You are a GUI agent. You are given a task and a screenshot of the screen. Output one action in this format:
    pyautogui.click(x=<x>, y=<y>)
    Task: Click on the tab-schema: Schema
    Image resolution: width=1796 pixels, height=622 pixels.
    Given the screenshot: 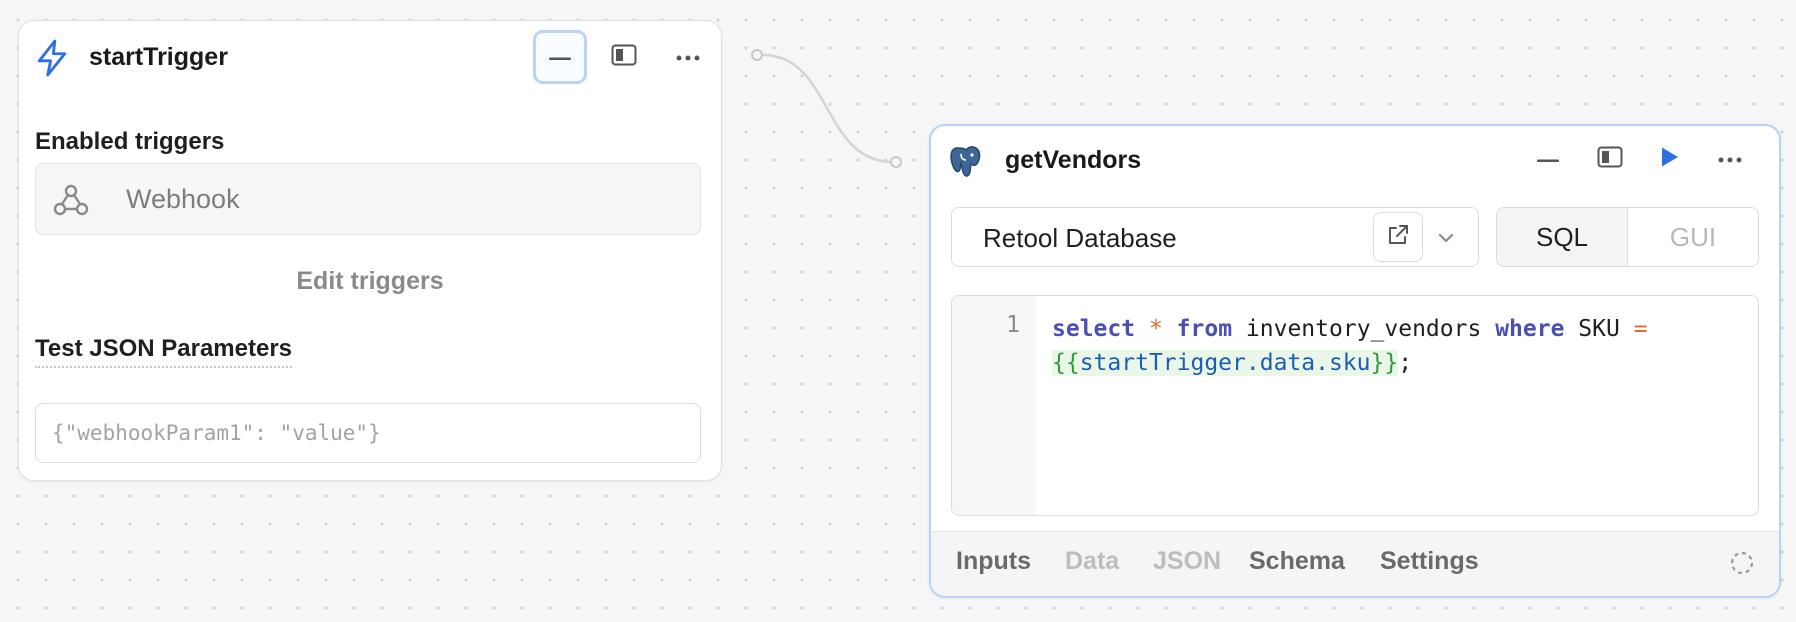 What is the action you would take?
    pyautogui.click(x=1297, y=561)
    